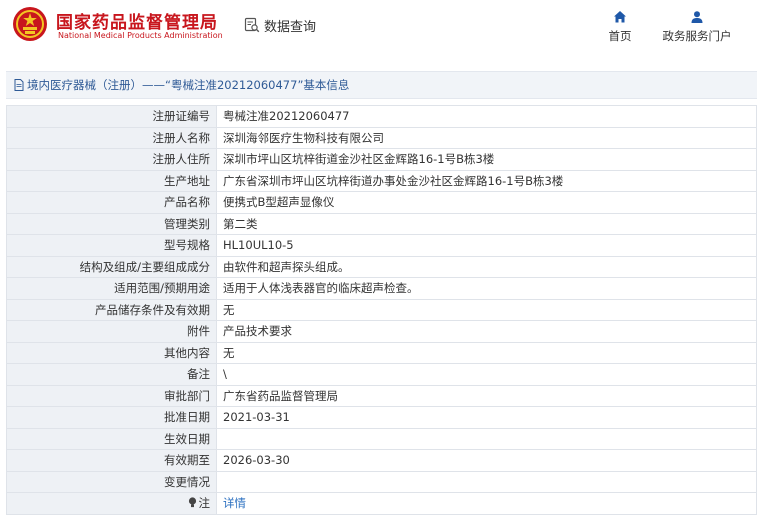  Describe the element at coordinates (486, 245) in the screenshot. I see `field-value: HL10UL10-5` at that location.